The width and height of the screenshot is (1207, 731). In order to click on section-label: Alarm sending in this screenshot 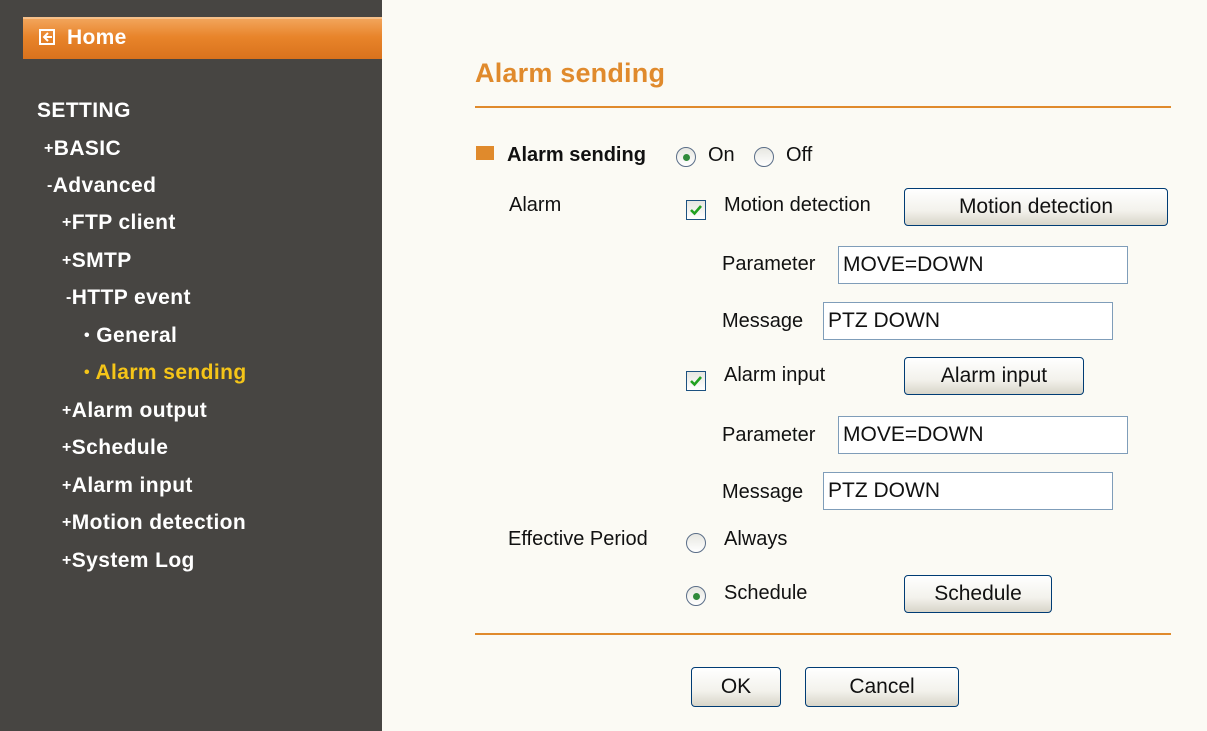, I will do `click(576, 155)`.